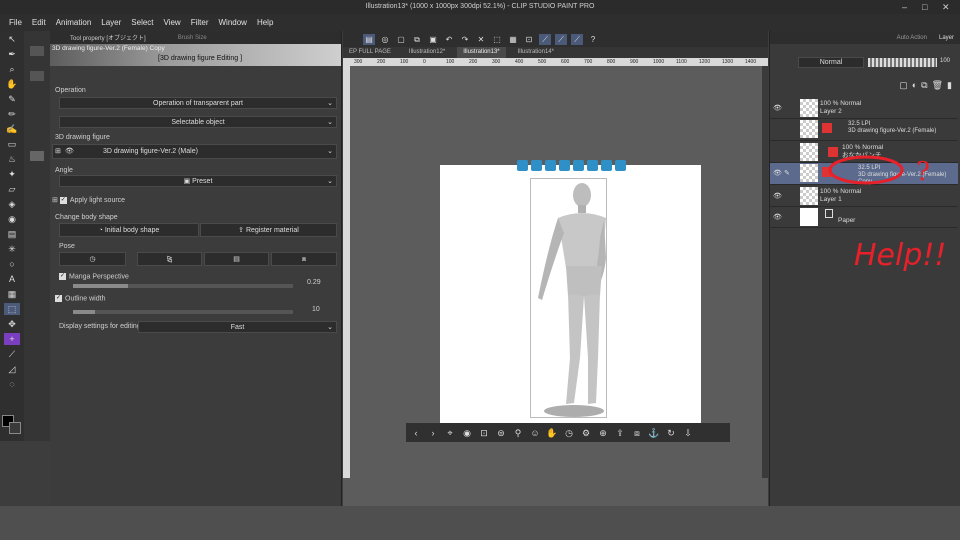 The width and height of the screenshot is (960, 540). Describe the element at coordinates (188, 38) in the screenshot. I see `tab-brush-size: Brush Size` at that location.